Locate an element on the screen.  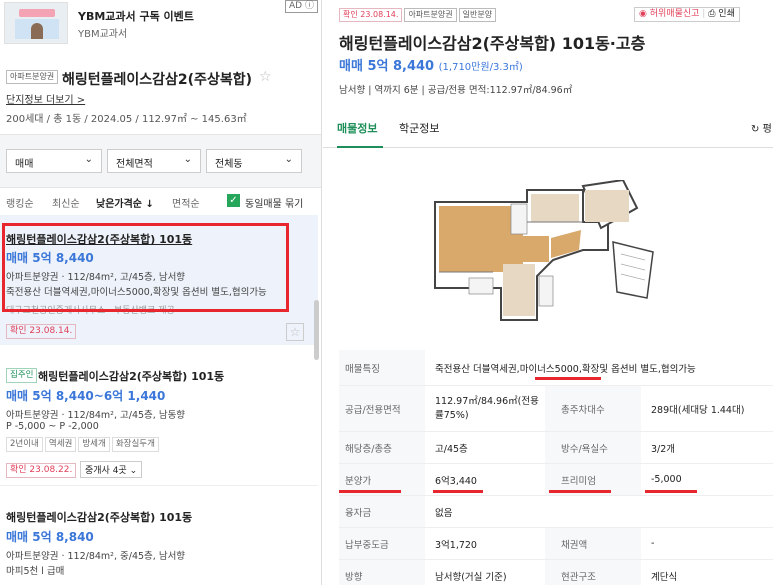
filter-bar: 매매 ⌄ 전체면적 ⌄ 전체동 ⌄ is located at coordinates (160, 161).